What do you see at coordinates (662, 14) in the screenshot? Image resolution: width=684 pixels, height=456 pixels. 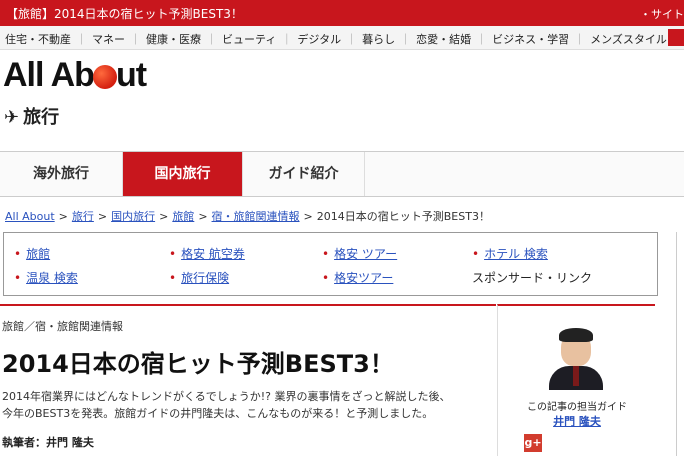 I see `site-link: ・サイト` at bounding box center [662, 14].